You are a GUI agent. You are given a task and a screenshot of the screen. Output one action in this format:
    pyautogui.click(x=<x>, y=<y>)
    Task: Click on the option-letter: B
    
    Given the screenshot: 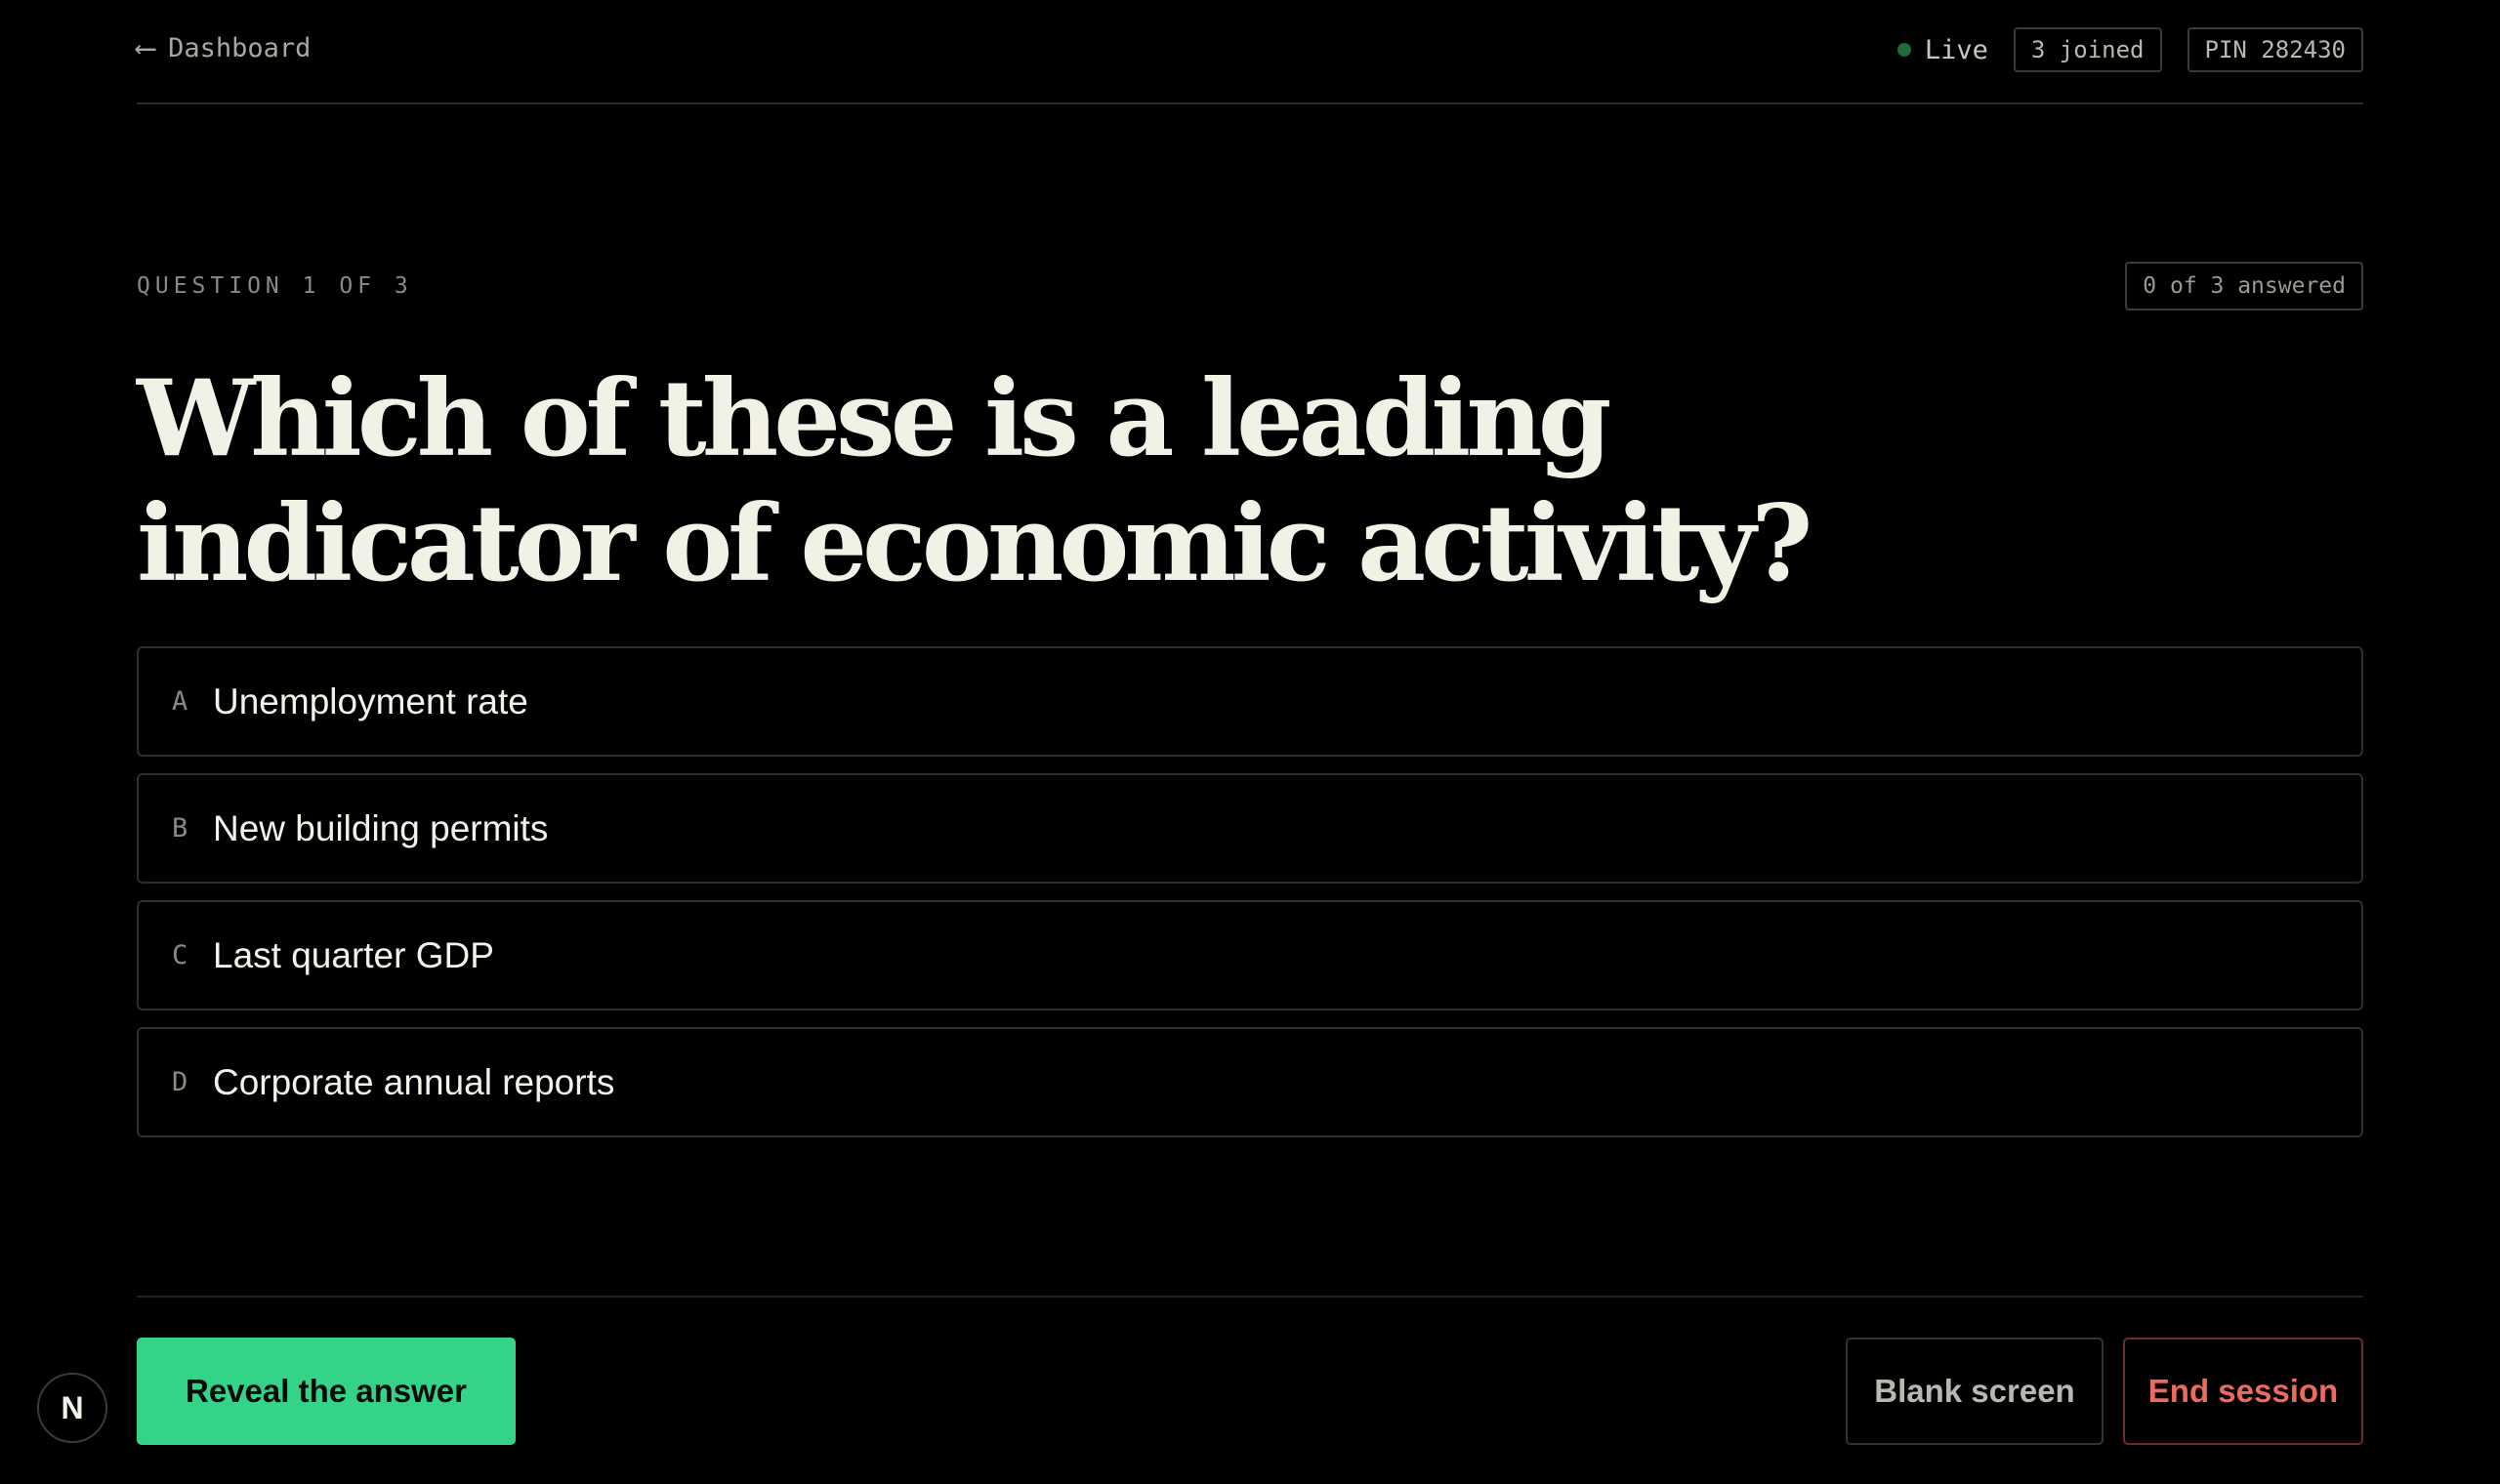 What is the action you would take?
    pyautogui.click(x=180, y=829)
    